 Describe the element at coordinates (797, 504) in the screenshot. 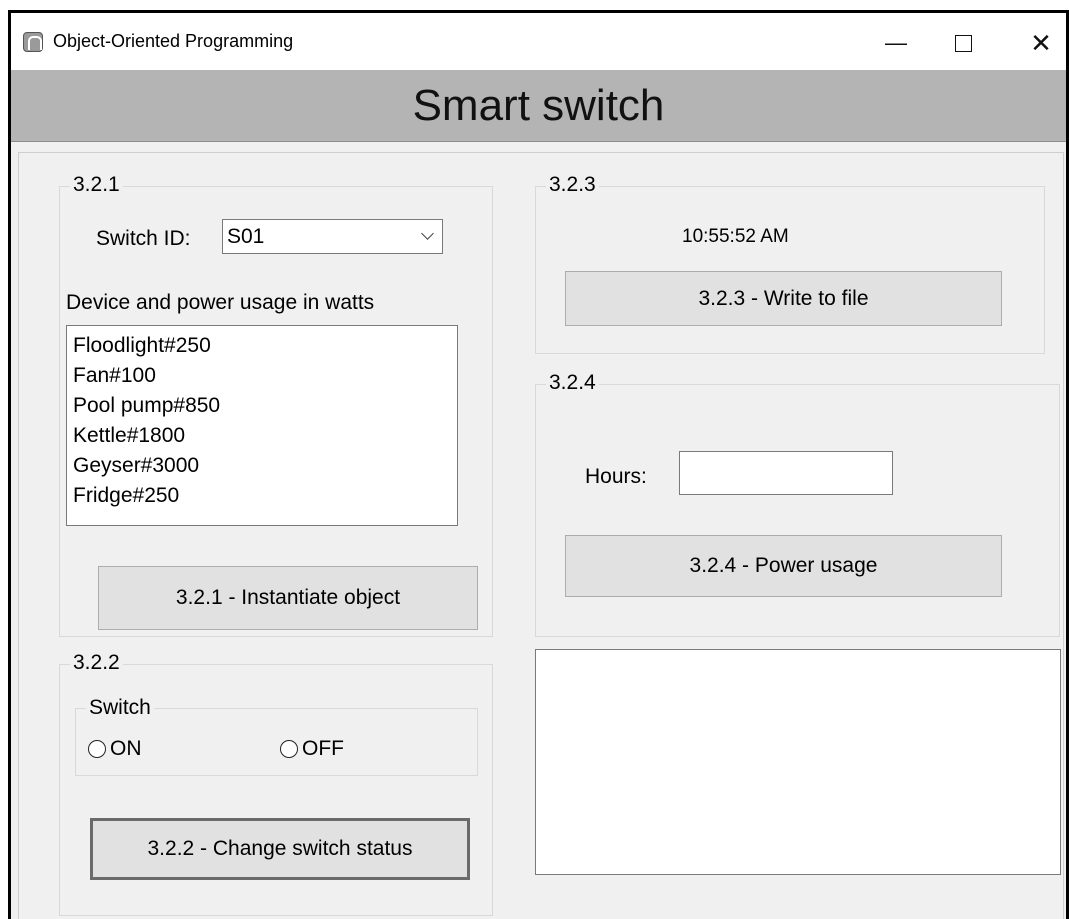

I see `group-3-2-4: 3.2.4 Hours: 3.2.4 - Power usage` at that location.